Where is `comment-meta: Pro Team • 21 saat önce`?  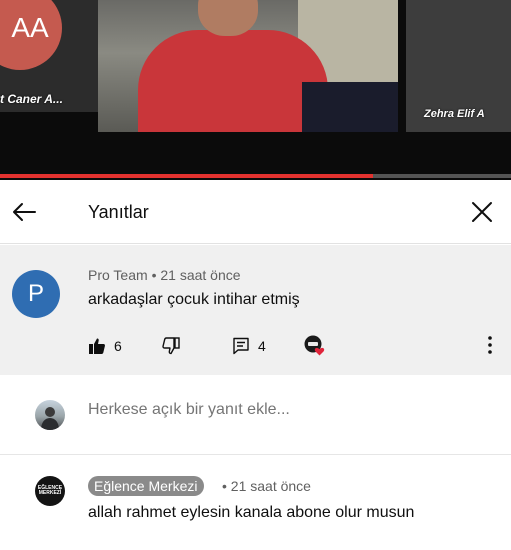 comment-meta: Pro Team • 21 saat önce is located at coordinates (164, 275).